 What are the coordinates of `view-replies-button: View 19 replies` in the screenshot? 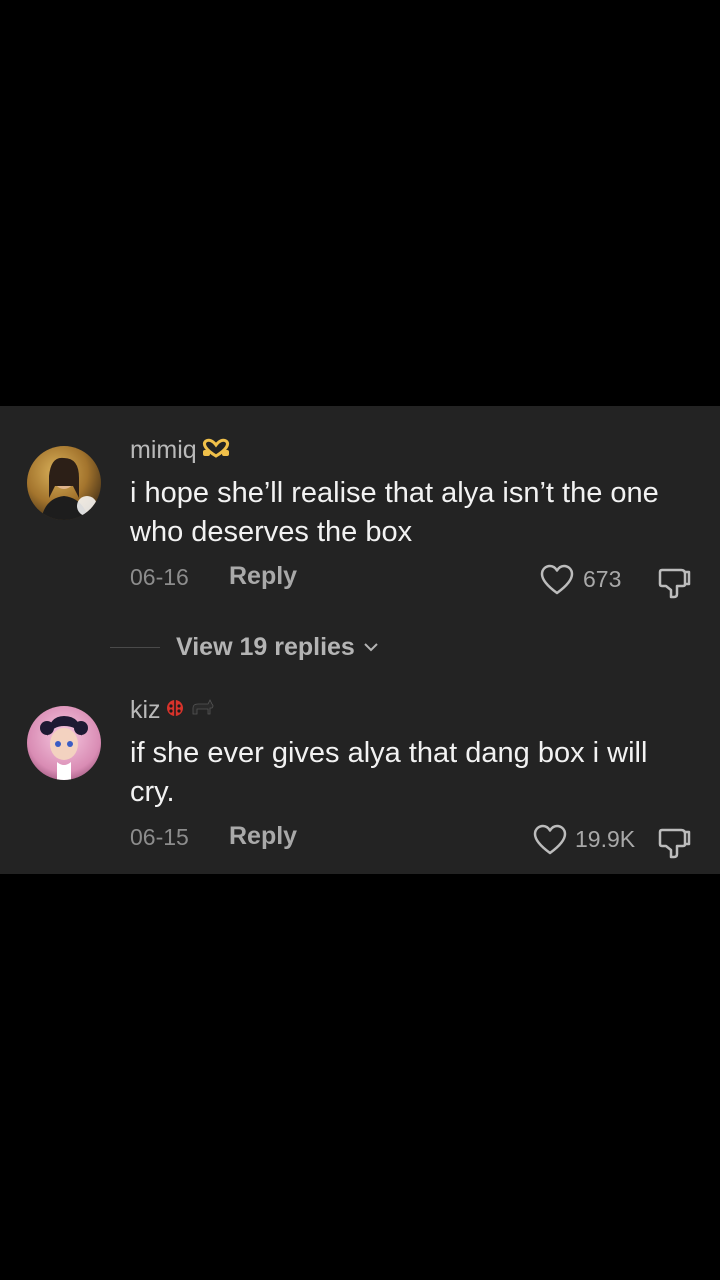 It's located at (244, 647).